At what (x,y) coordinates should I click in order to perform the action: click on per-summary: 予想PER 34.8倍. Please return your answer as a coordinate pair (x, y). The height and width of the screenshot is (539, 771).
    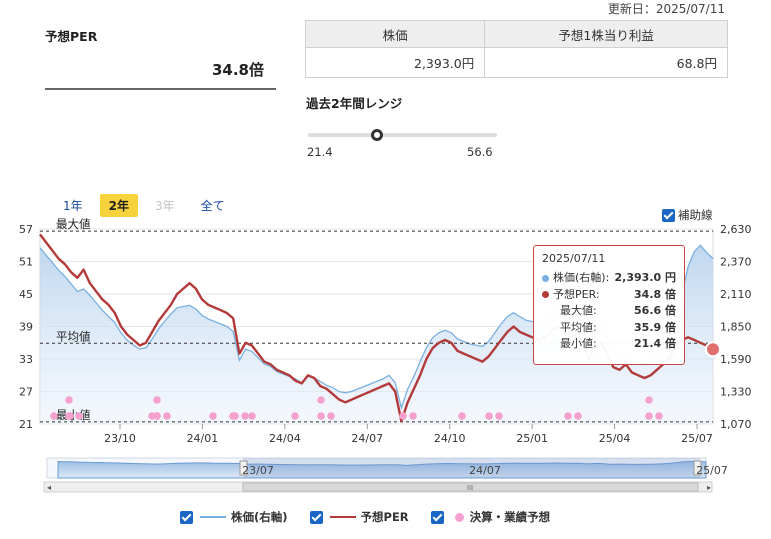
    Looking at the image, I should click on (160, 58).